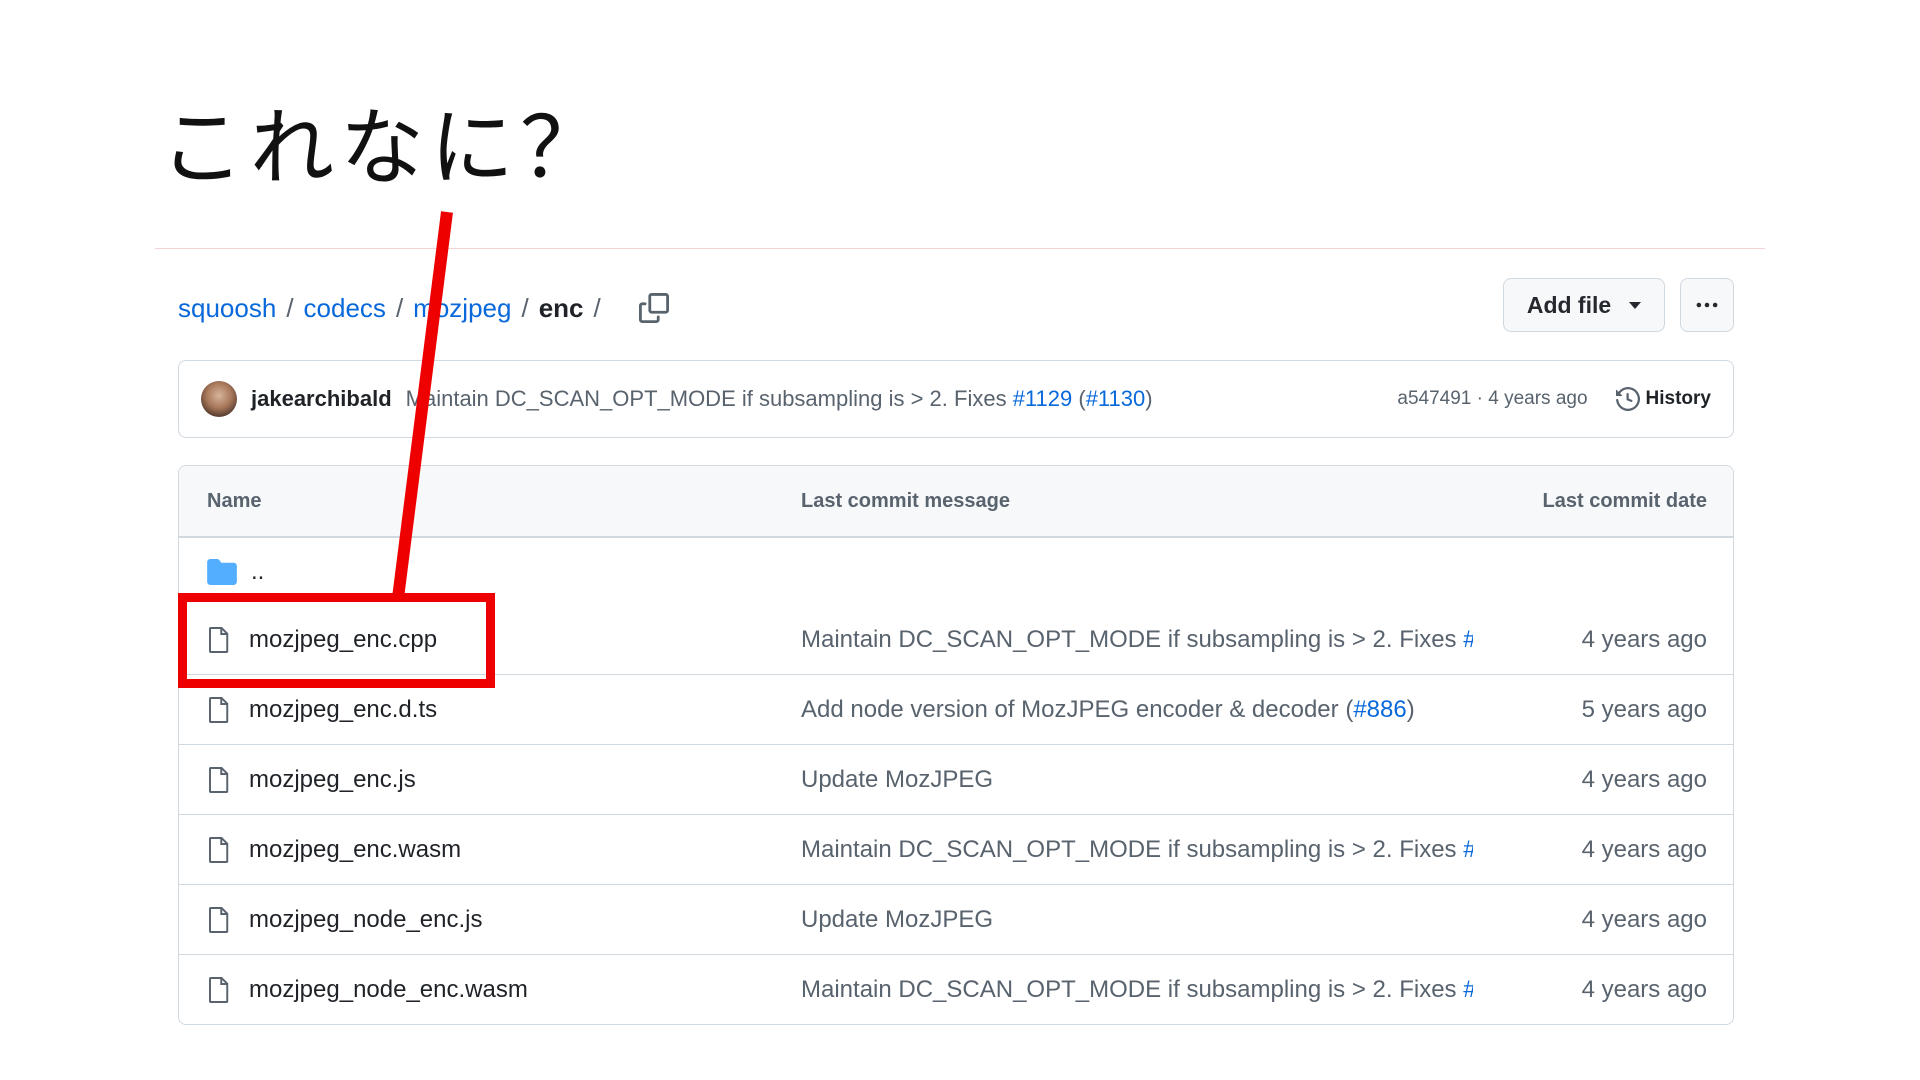 The width and height of the screenshot is (1920, 1080). I want to click on avatar, so click(219, 399).